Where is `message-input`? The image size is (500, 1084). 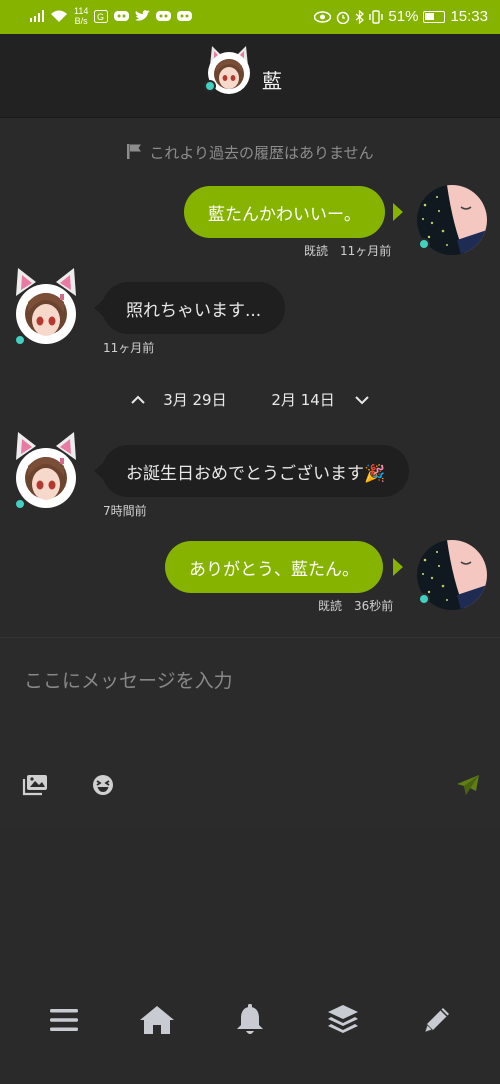 message-input is located at coordinates (244, 681).